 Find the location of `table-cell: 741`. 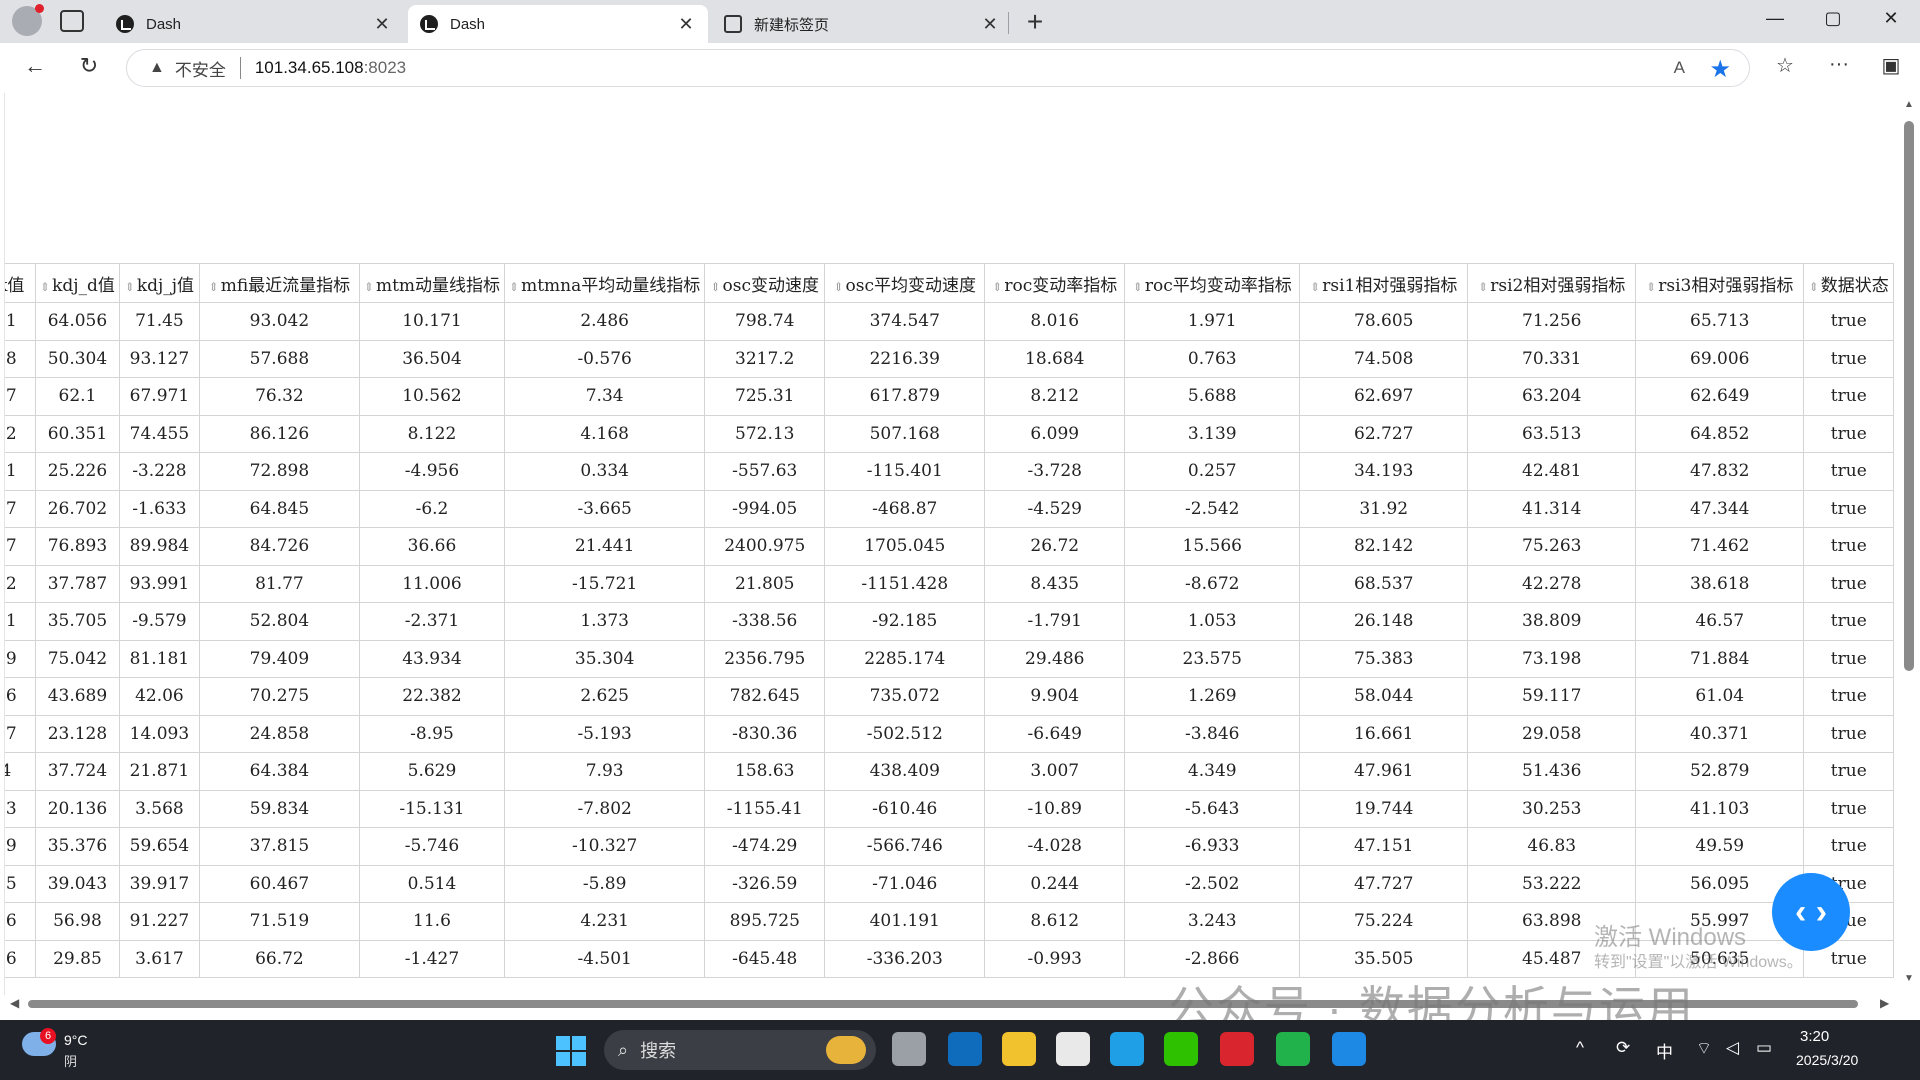

table-cell: 741 is located at coordinates (20, 471).